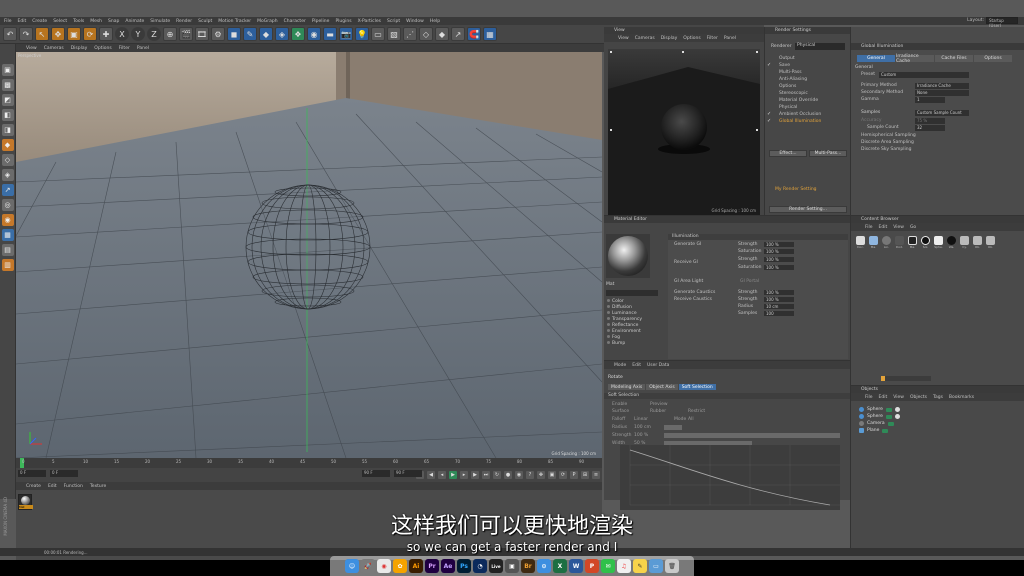  I want to click on gi-accuracy-field: 75 %, so click(930, 121).